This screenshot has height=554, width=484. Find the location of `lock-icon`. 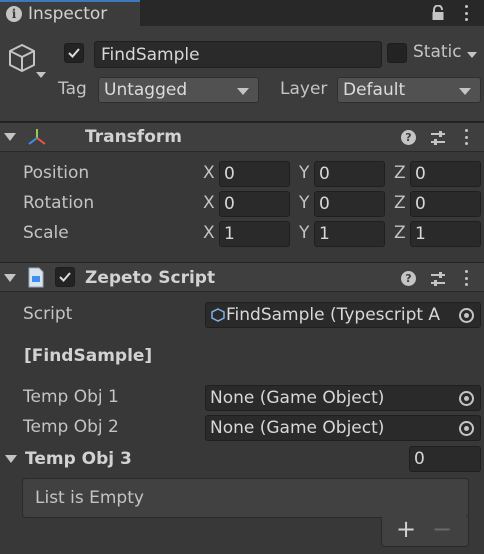

lock-icon is located at coordinates (438, 13).